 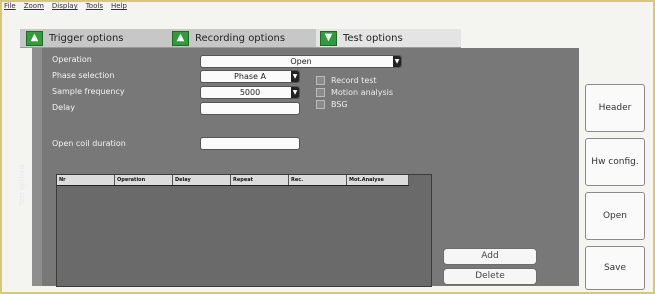 What do you see at coordinates (88, 91) in the screenshot?
I see `frequency-label: Sample frequency` at bounding box center [88, 91].